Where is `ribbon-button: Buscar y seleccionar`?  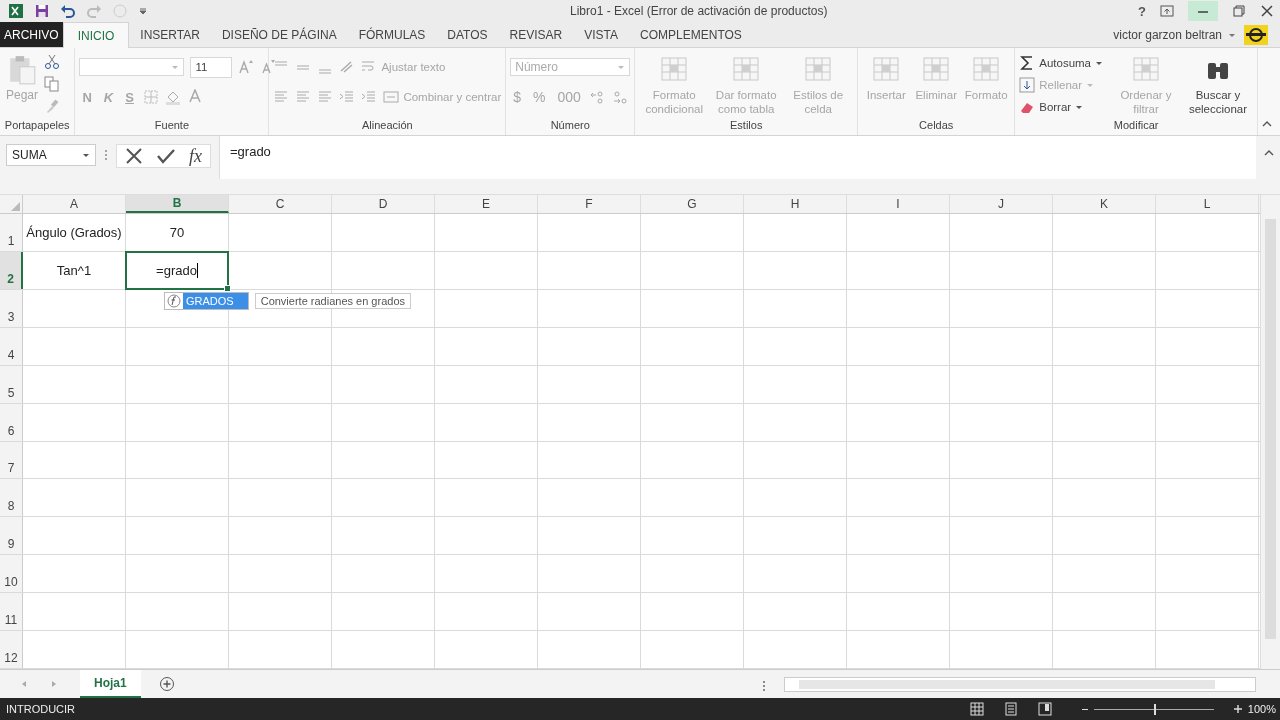
ribbon-button: Buscar y seleccionar is located at coordinates (1218, 85).